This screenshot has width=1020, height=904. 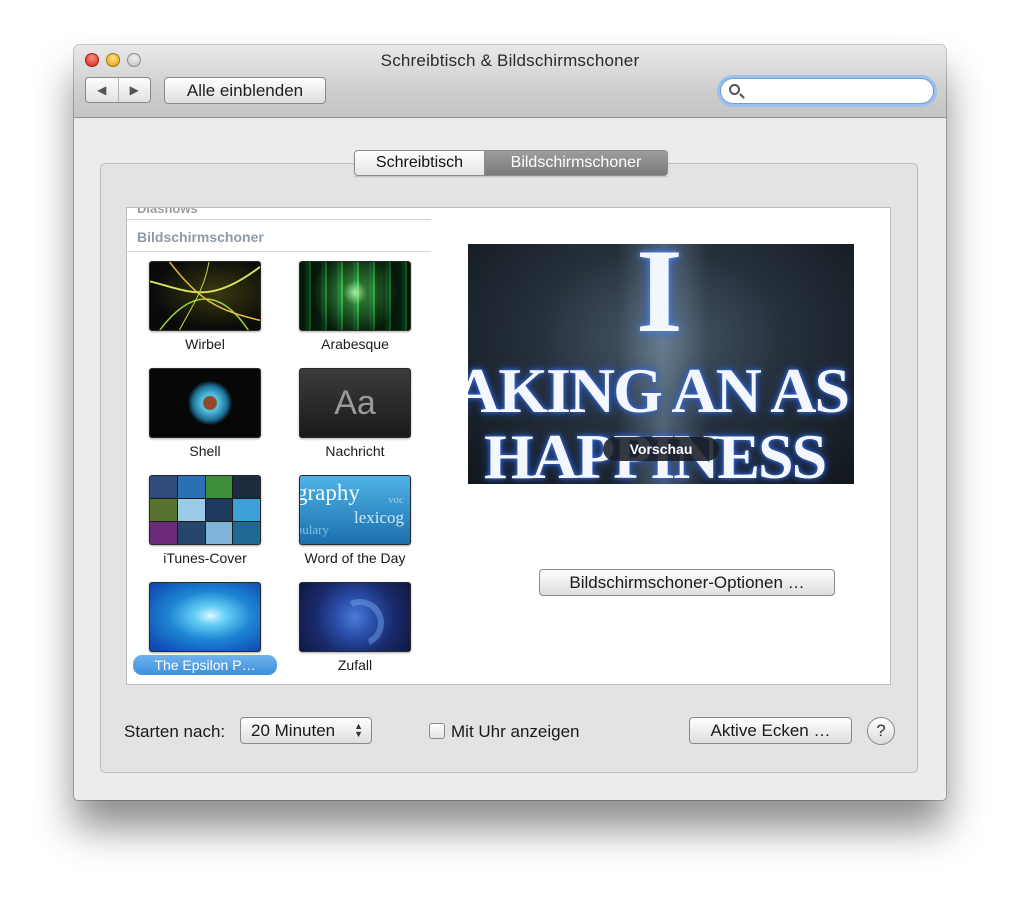 What do you see at coordinates (355, 296) in the screenshot?
I see `arabesque-thumbnail` at bounding box center [355, 296].